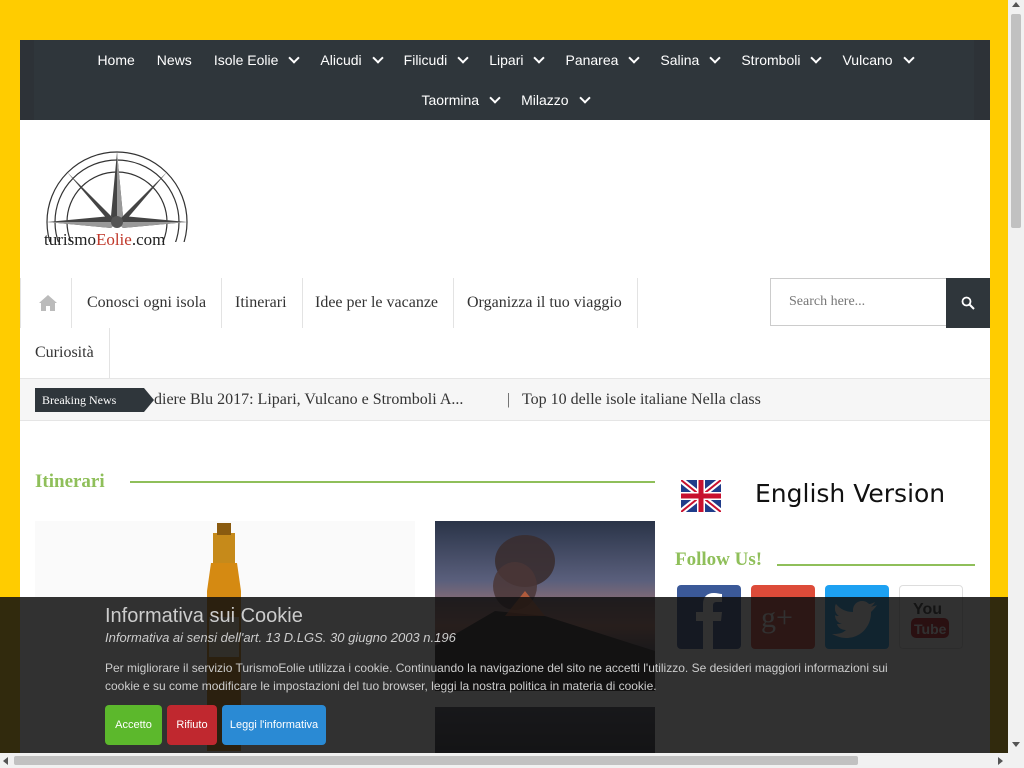  What do you see at coordinates (701, 496) in the screenshot?
I see `uk-flag-icon` at bounding box center [701, 496].